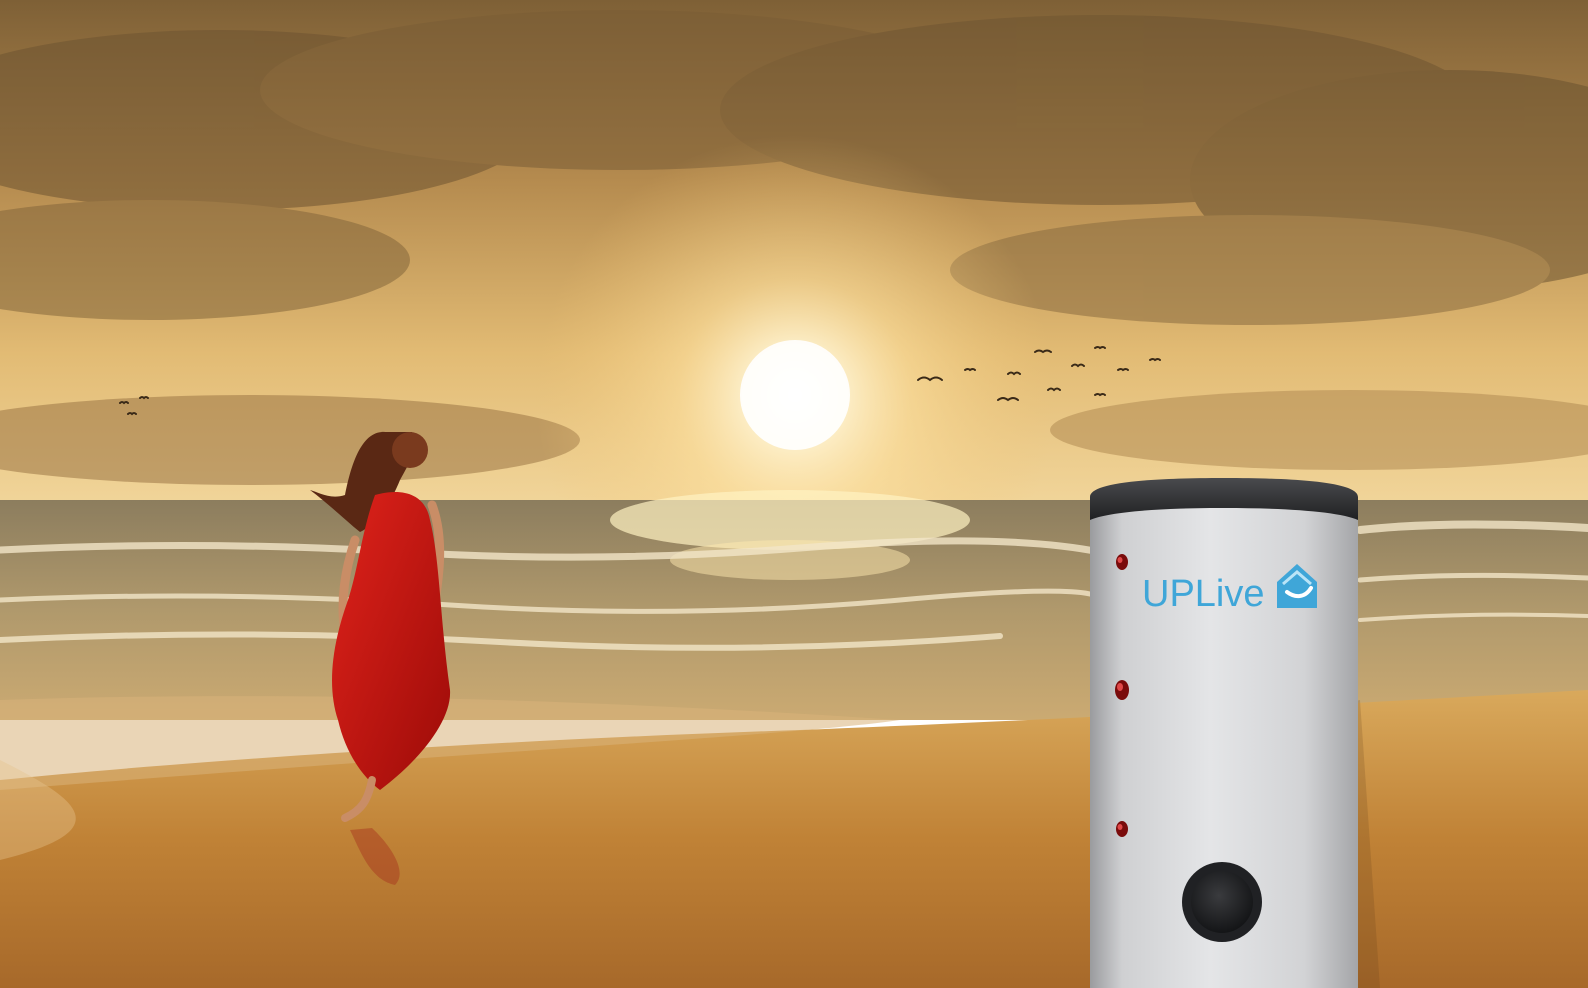  I want to click on water-heater-tank: UPLive, so click(1224, 733).